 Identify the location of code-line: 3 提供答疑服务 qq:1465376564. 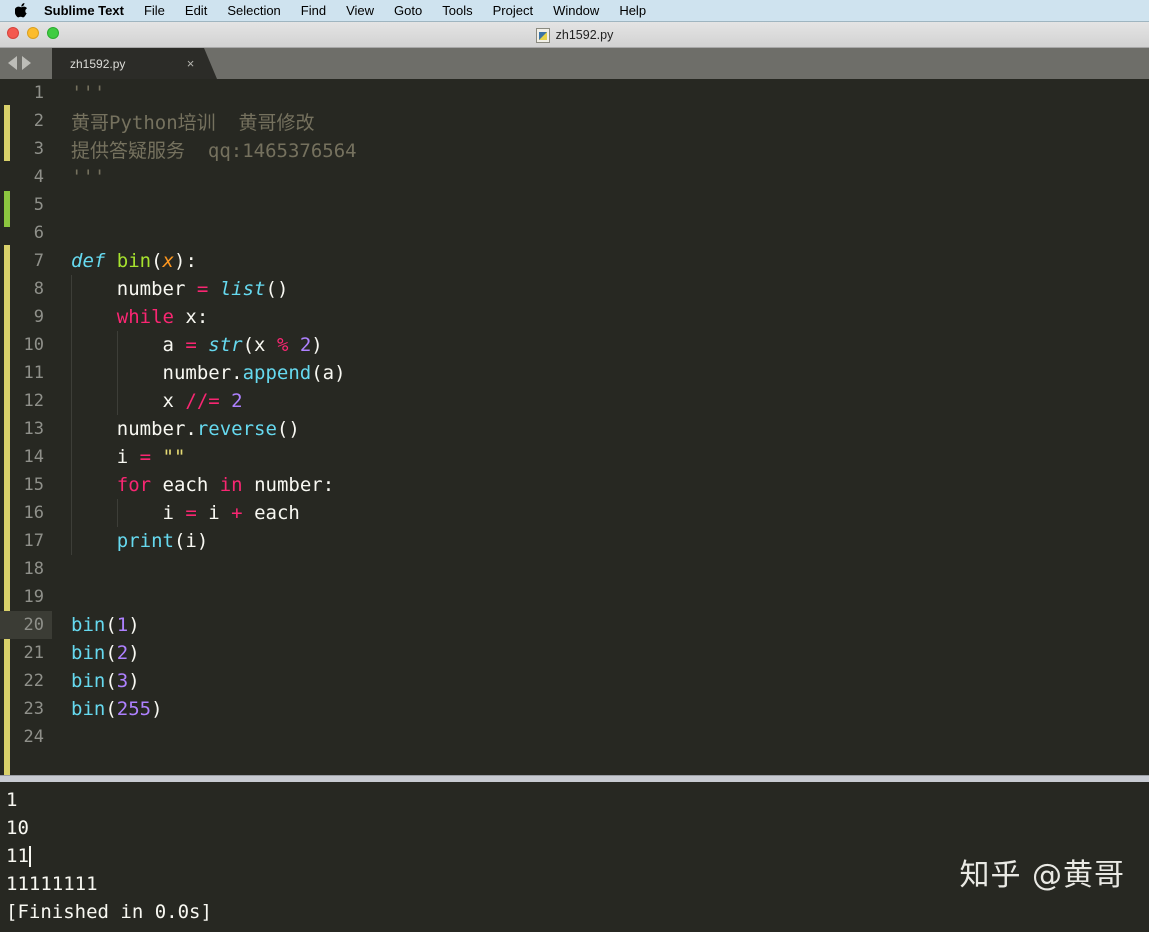
(574, 149).